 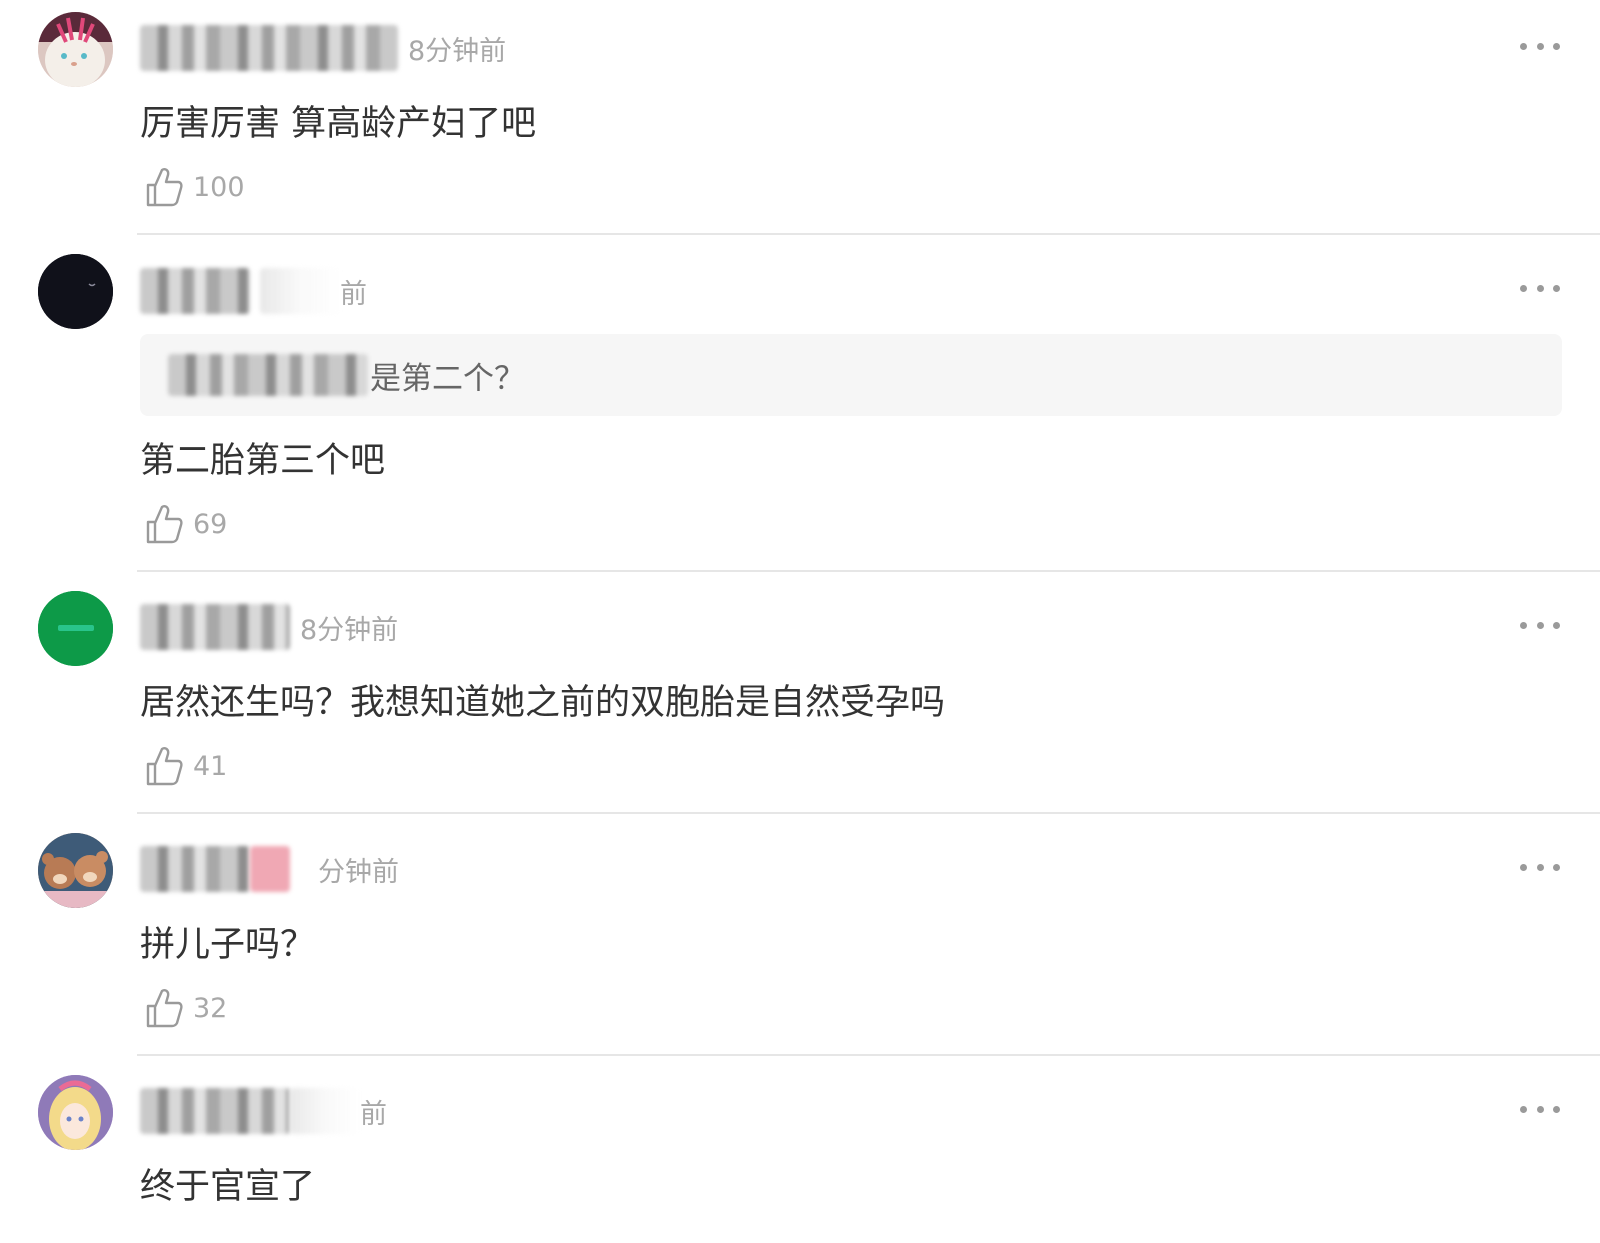 What do you see at coordinates (338, 124) in the screenshot?
I see `comment-text: 厉害厉害 算高龄产妇了吧` at bounding box center [338, 124].